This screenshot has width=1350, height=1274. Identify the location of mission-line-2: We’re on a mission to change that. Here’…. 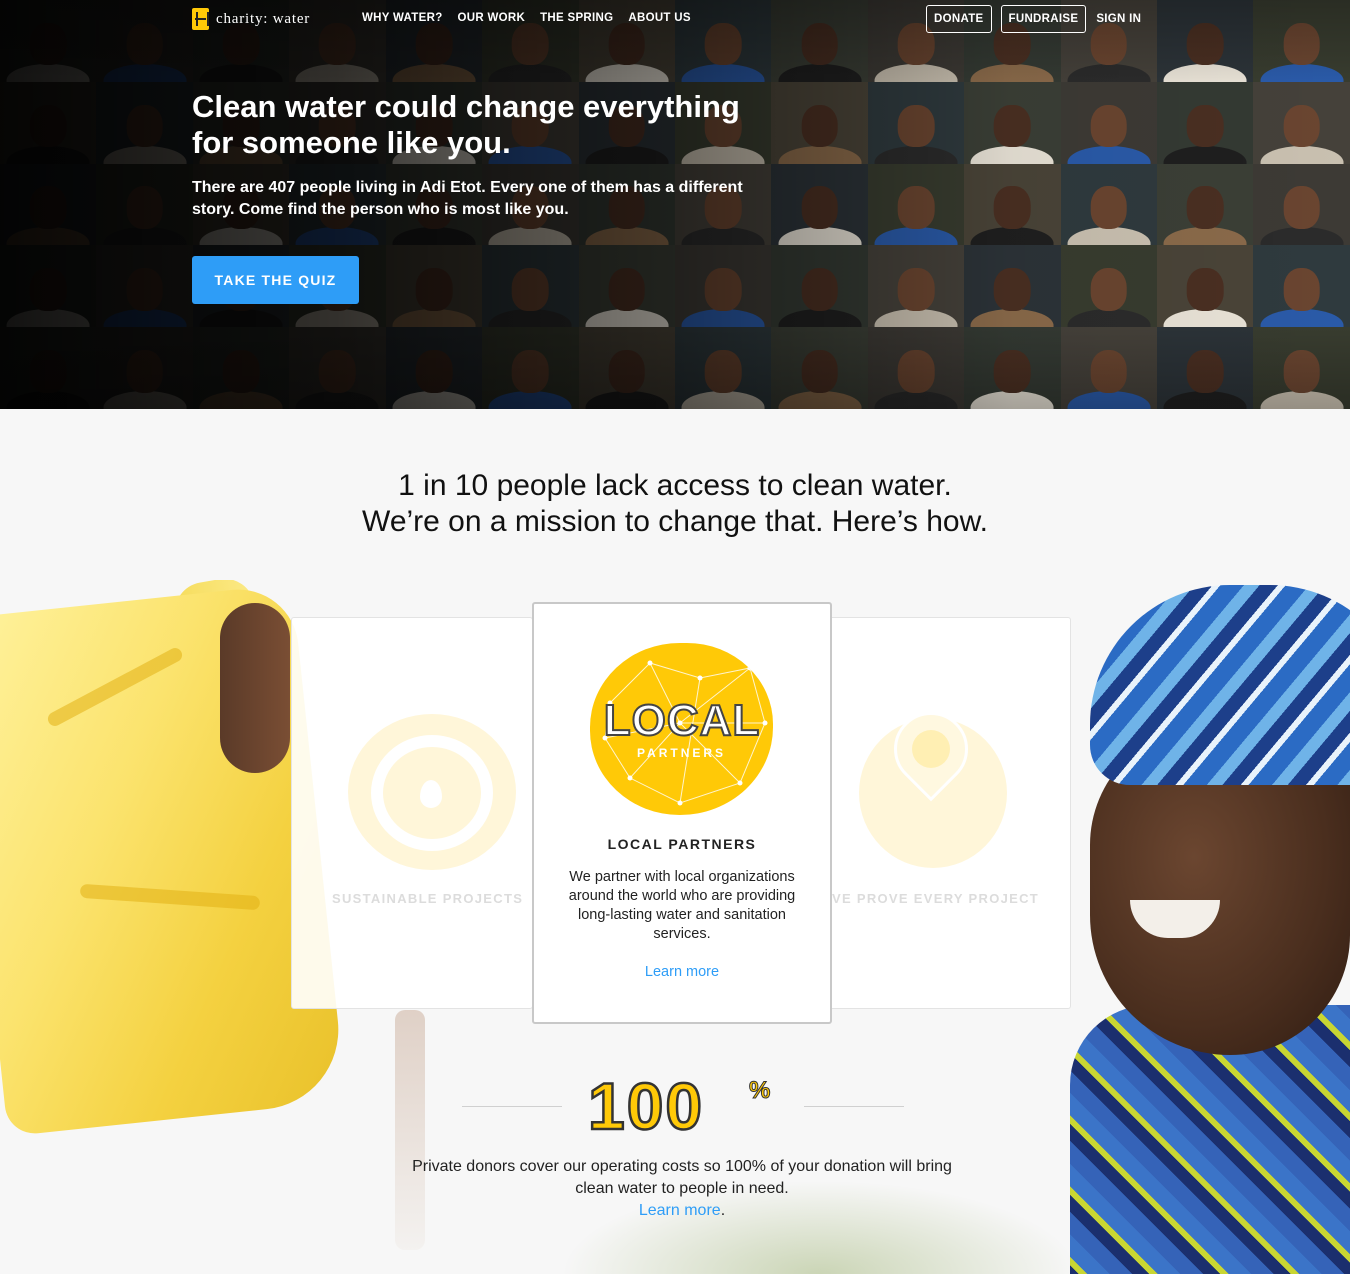
(675, 521).